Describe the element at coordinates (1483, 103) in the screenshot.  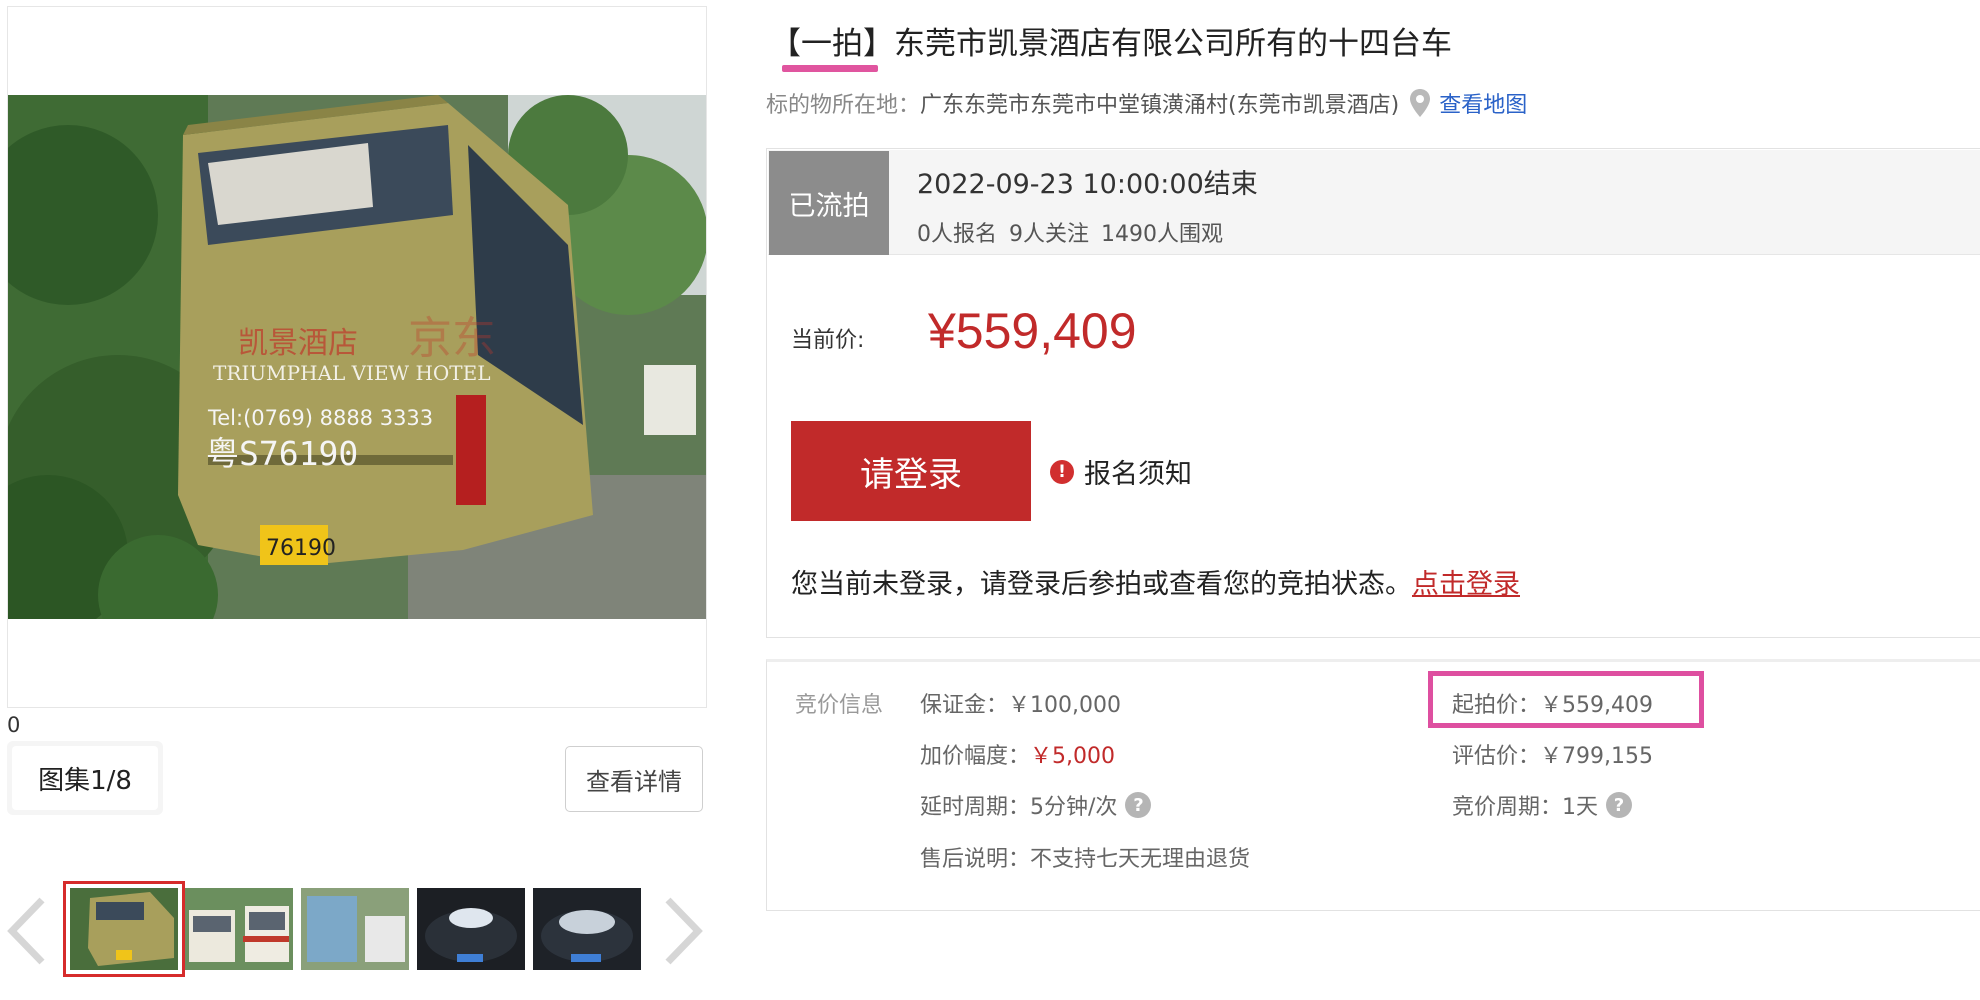
I see `view-map-link: 查看地图` at that location.